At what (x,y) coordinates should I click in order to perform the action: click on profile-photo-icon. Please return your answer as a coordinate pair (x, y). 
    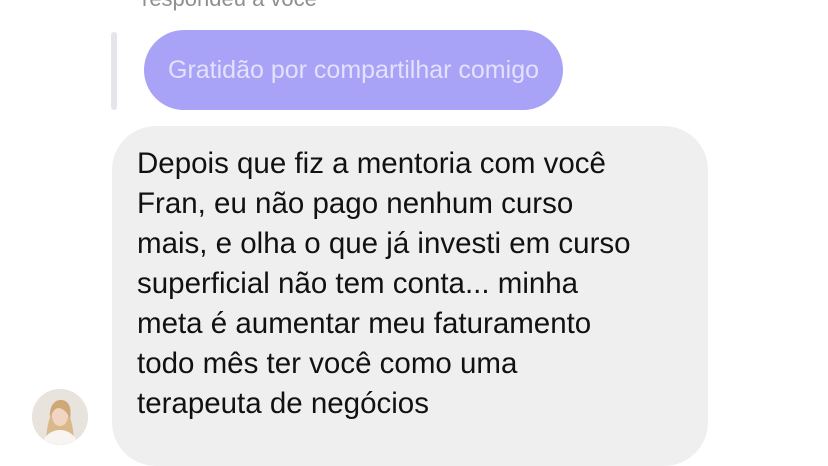
    Looking at the image, I should click on (60, 417).